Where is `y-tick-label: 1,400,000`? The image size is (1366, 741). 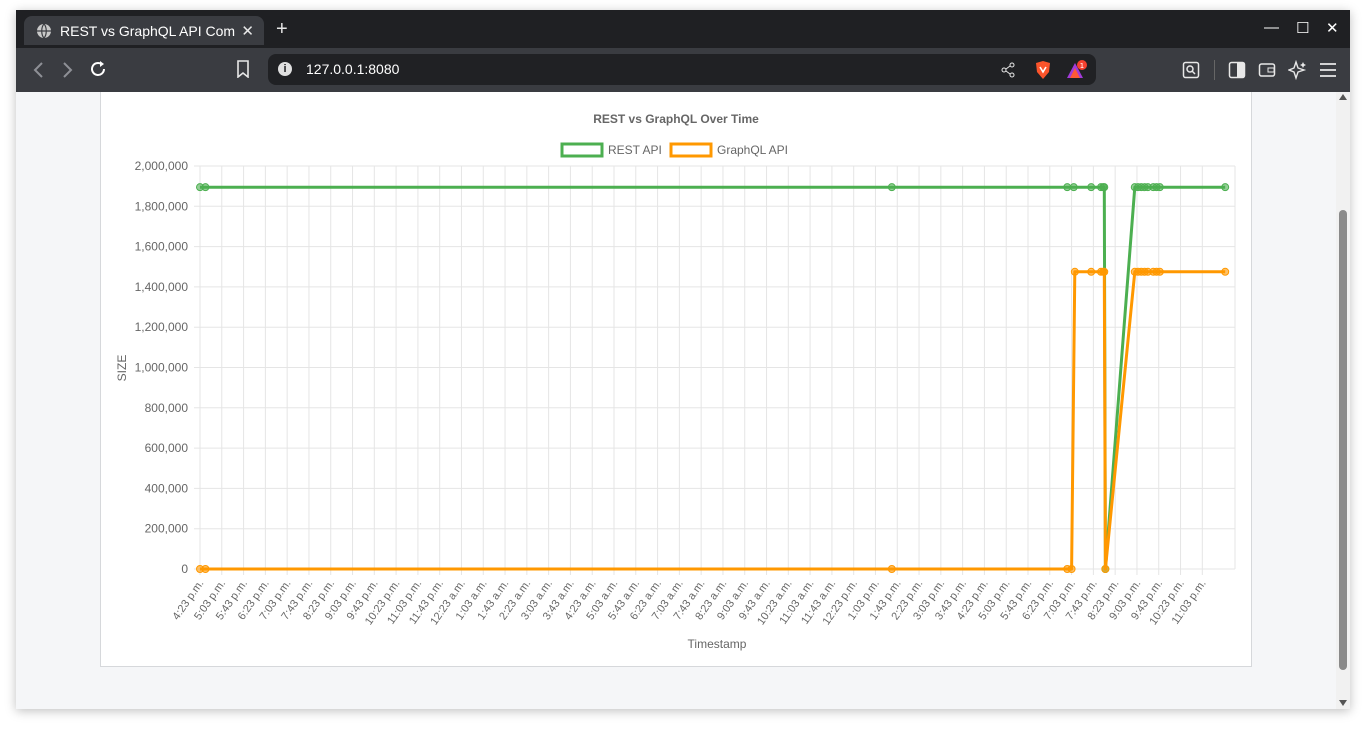
y-tick-label: 1,400,000 is located at coordinates (162, 287).